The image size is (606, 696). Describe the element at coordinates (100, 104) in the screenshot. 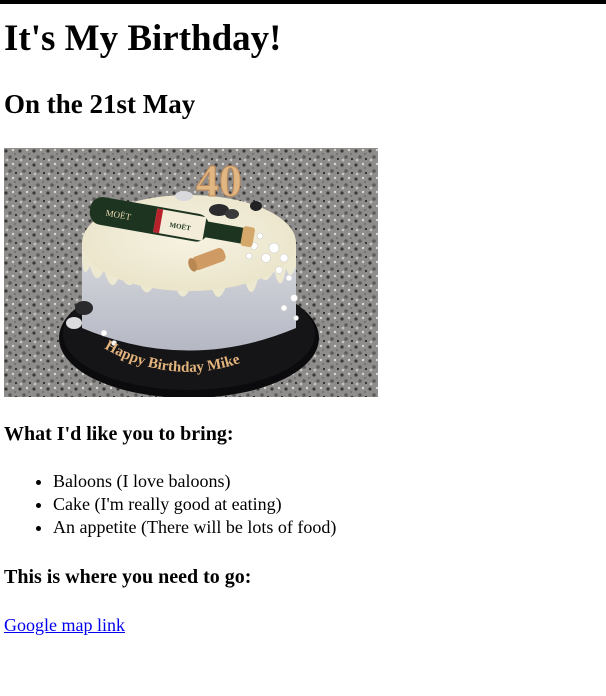

I see `party-date: On the 21st May` at that location.